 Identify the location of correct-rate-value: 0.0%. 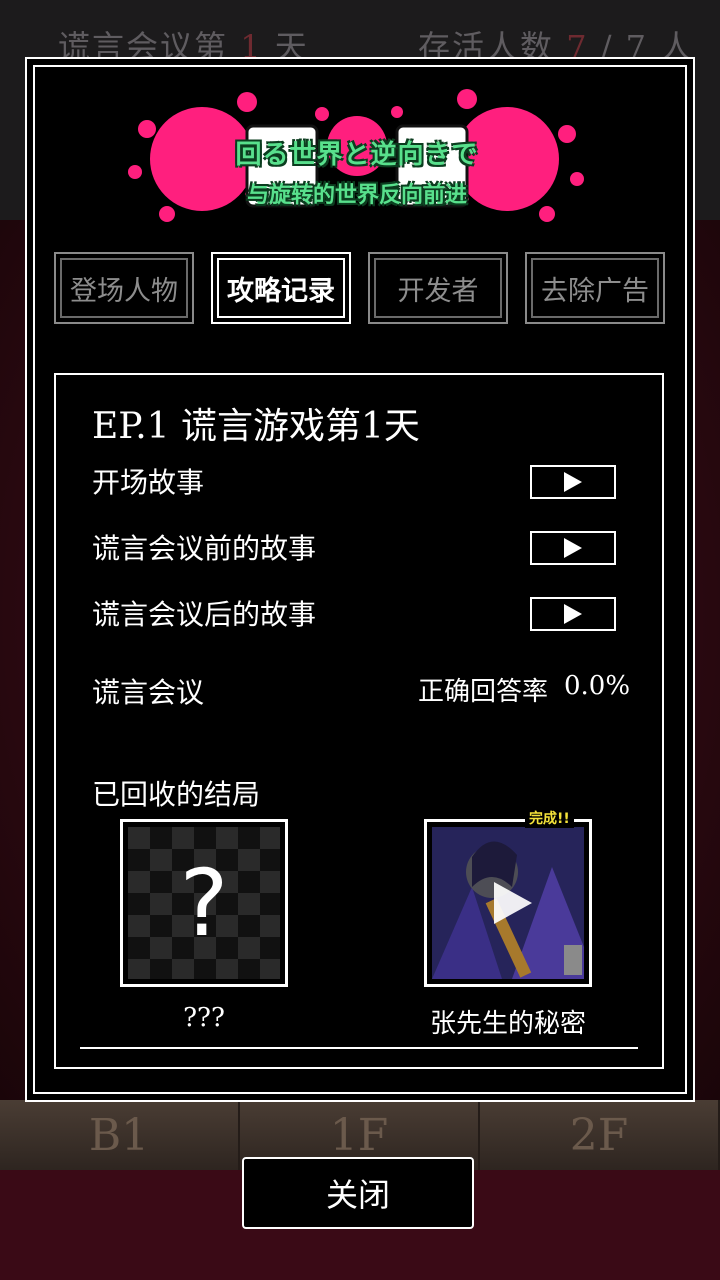
(597, 686).